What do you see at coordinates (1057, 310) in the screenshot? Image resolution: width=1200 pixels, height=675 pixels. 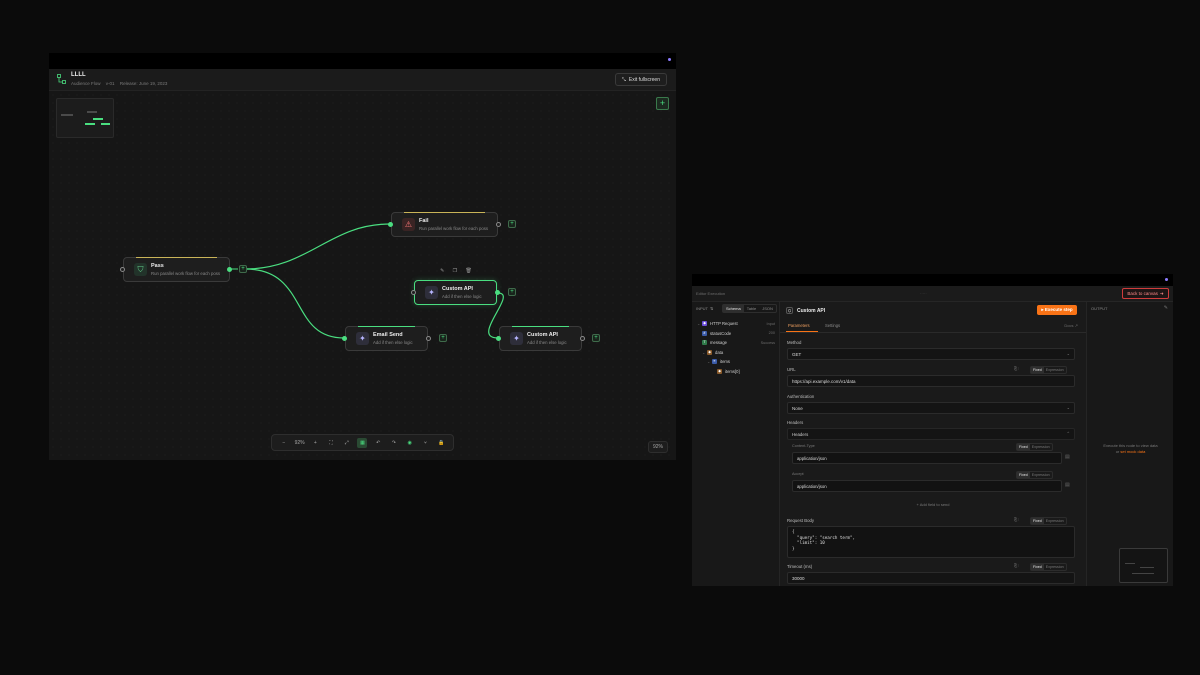 I see `execute-step-button: ▸ Execute step` at bounding box center [1057, 310].